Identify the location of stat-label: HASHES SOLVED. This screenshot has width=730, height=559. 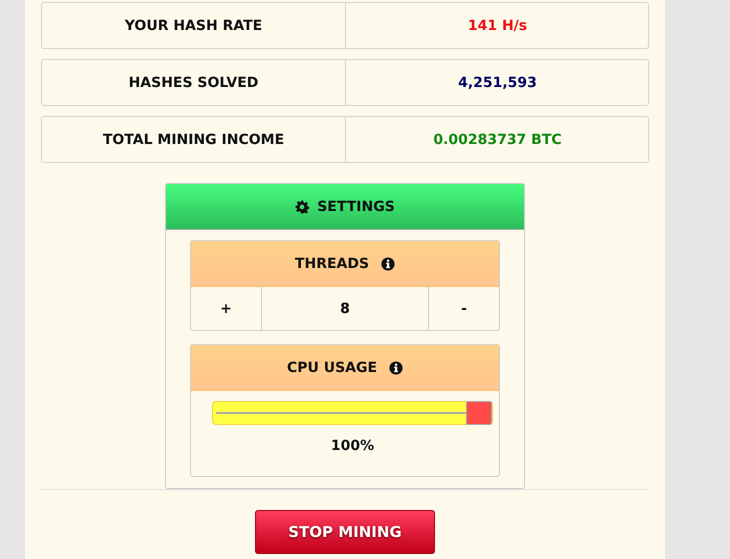
(194, 82).